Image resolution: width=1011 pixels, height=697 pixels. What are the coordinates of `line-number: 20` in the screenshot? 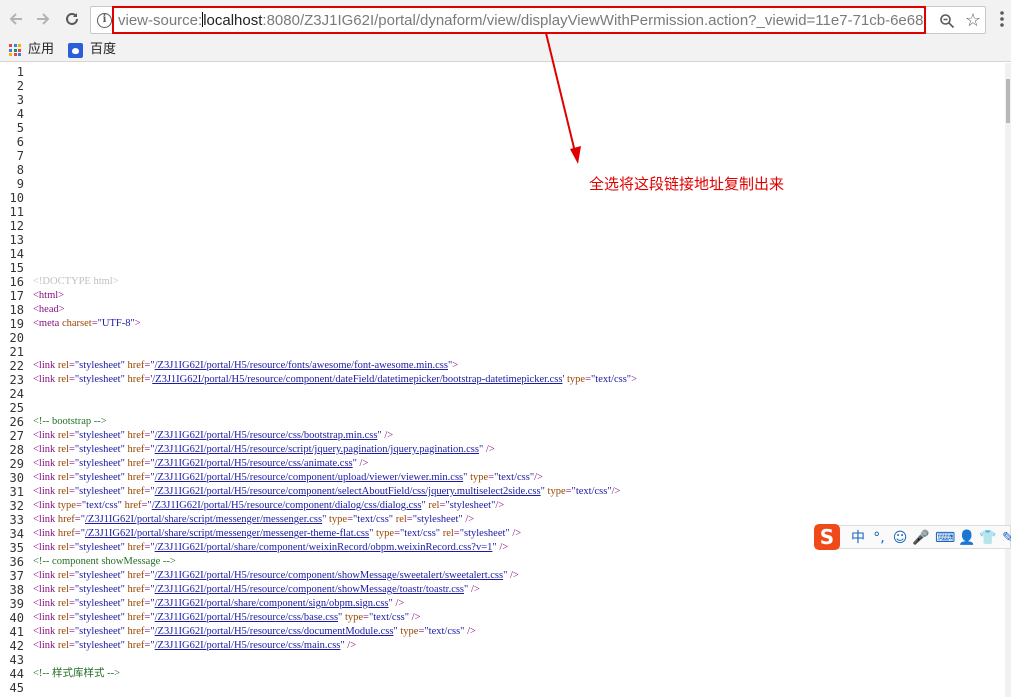 It's located at (16, 338).